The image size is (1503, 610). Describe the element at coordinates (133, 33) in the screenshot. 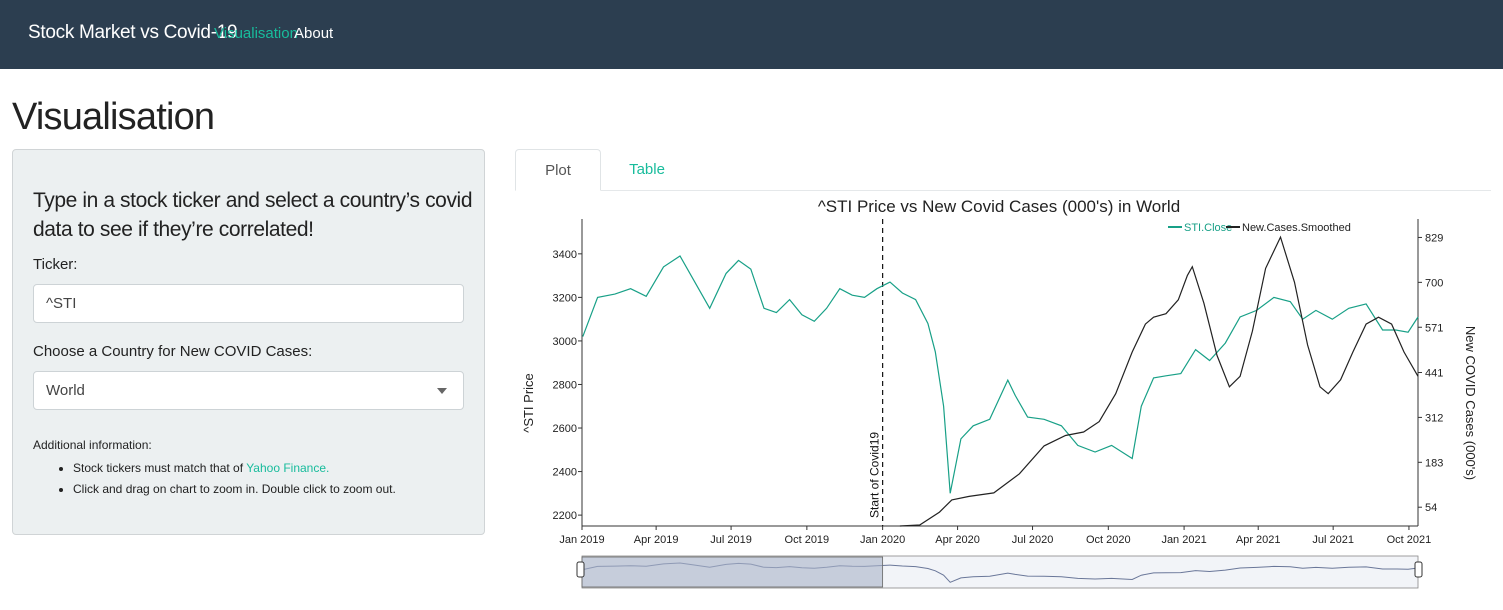

I see `brand-title: Stock Market vs Covid-19` at that location.